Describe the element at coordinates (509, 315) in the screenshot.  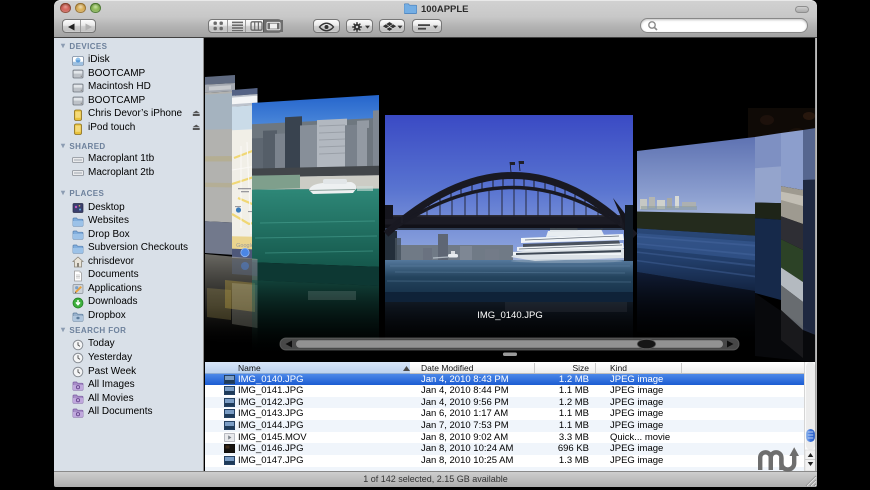
I see `svg-text: IMG_0140.JPG` at that location.